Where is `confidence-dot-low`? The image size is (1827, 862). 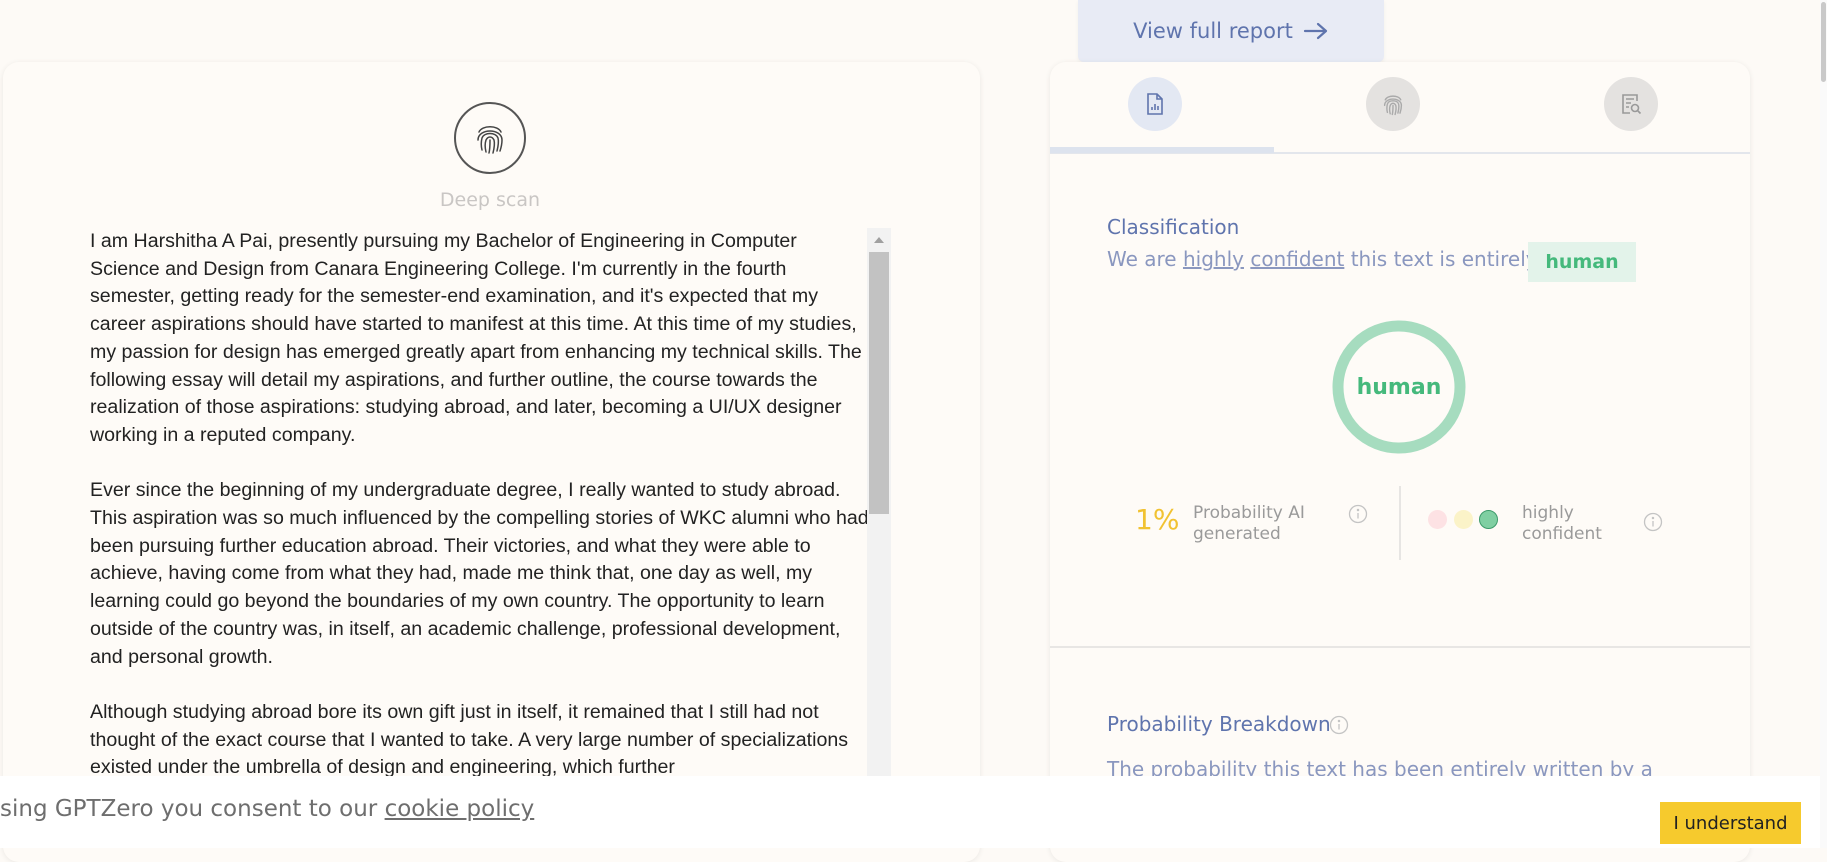 confidence-dot-low is located at coordinates (1437, 519).